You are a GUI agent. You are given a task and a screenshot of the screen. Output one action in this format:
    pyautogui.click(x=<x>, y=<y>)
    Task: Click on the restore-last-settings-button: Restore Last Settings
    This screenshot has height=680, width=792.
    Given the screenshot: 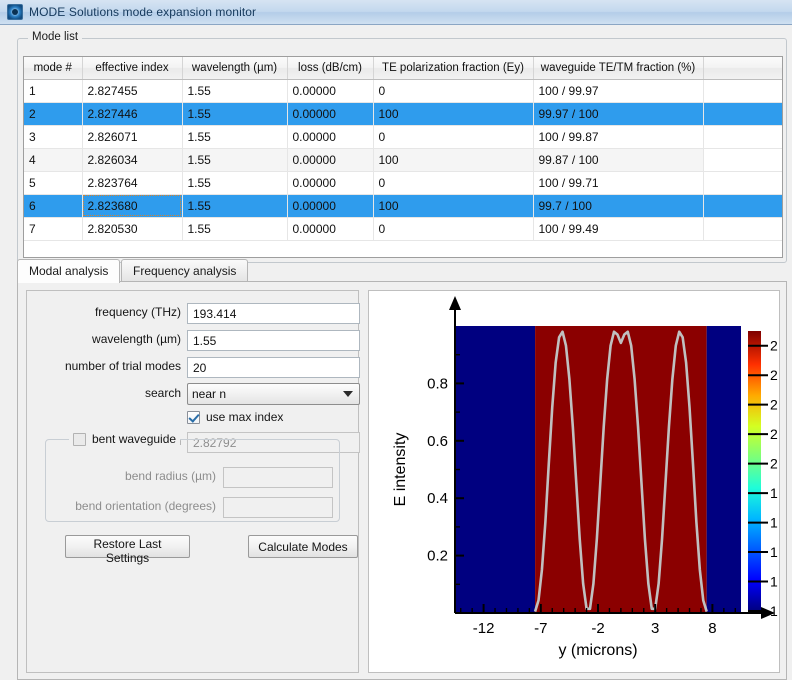 What is the action you would take?
    pyautogui.click(x=127, y=550)
    